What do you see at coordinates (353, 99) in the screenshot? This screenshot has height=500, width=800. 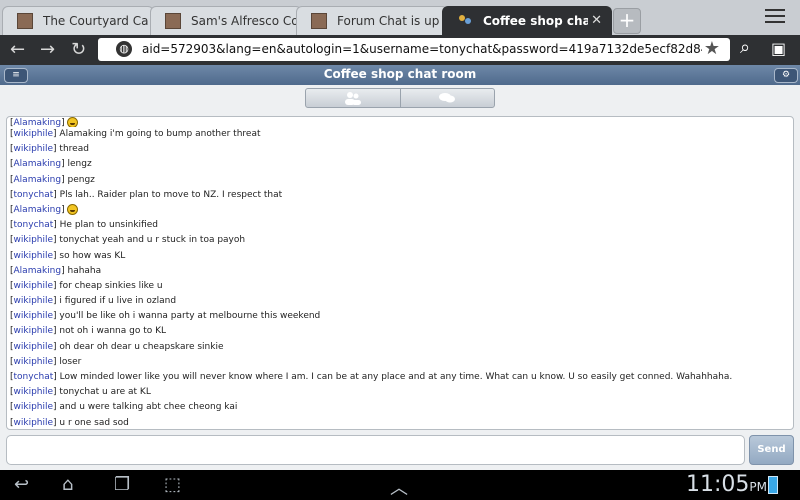 I see `users-view-button` at bounding box center [353, 99].